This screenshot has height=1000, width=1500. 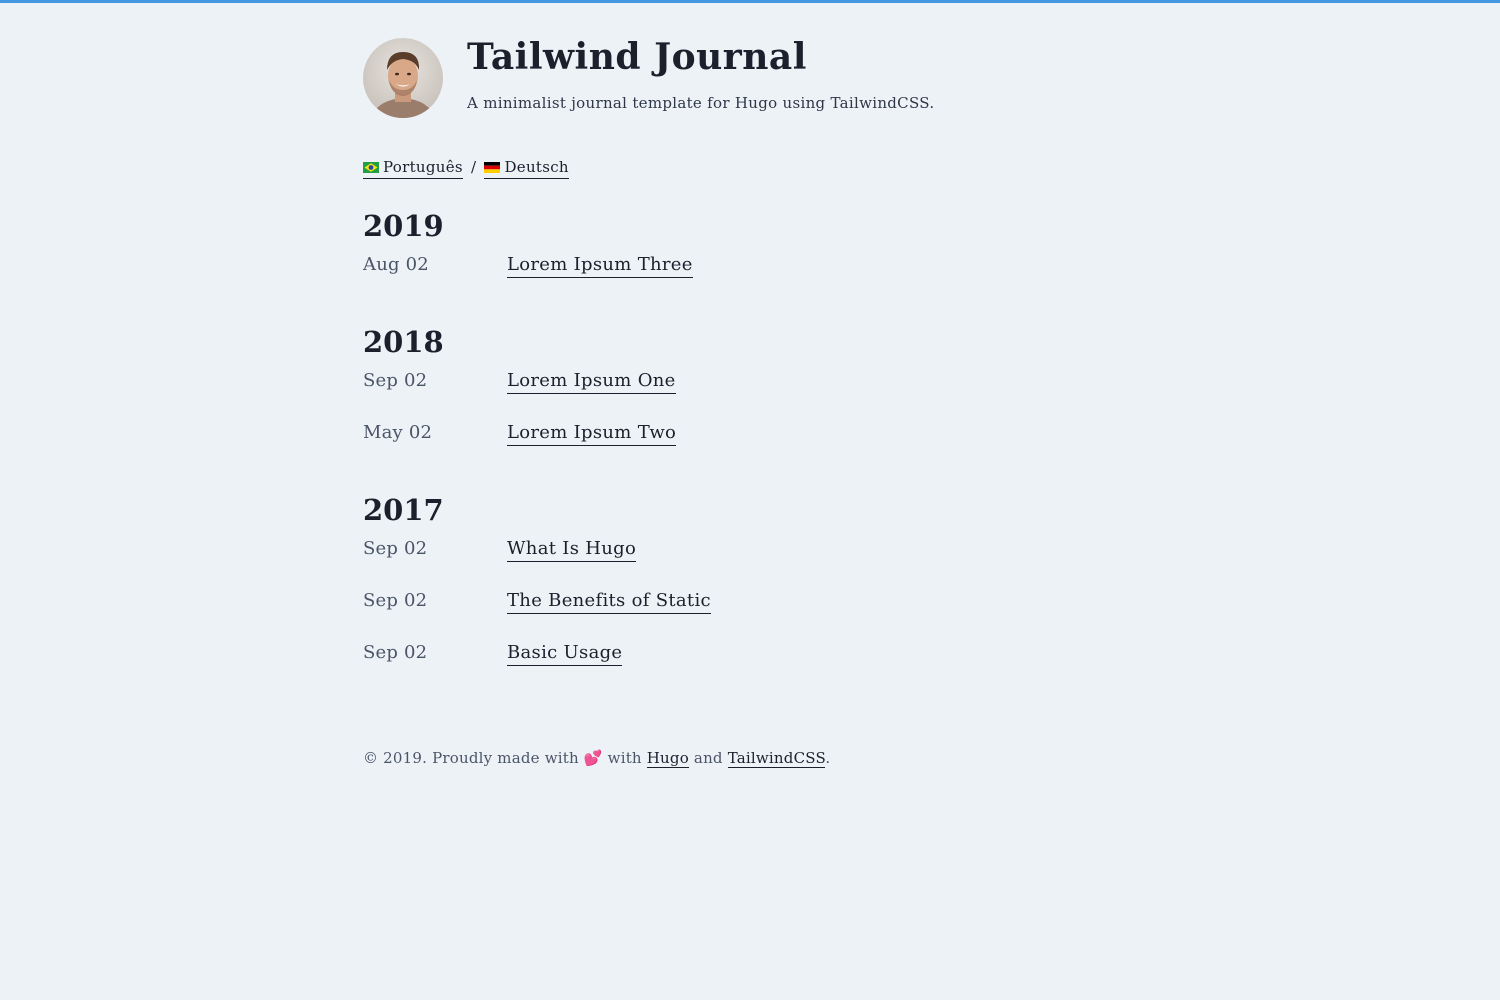 I want to click on site-title: Tailwind Journal, so click(x=700, y=57).